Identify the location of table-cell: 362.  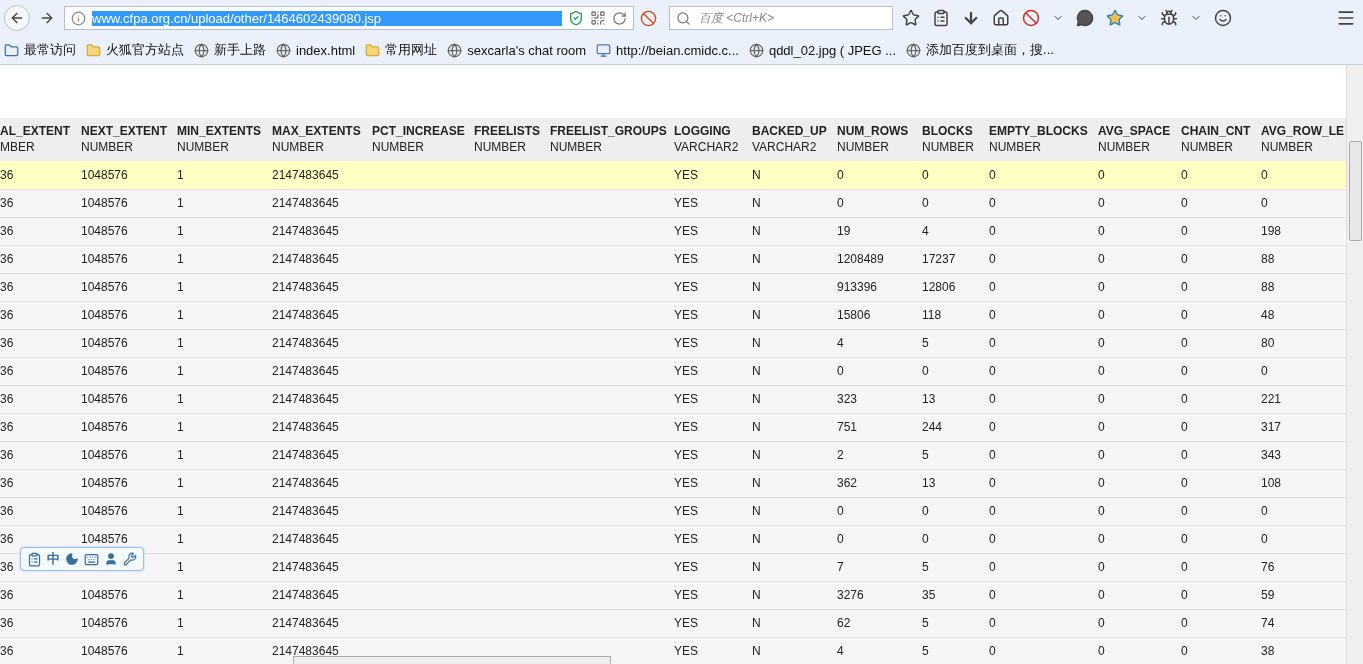
(847, 483).